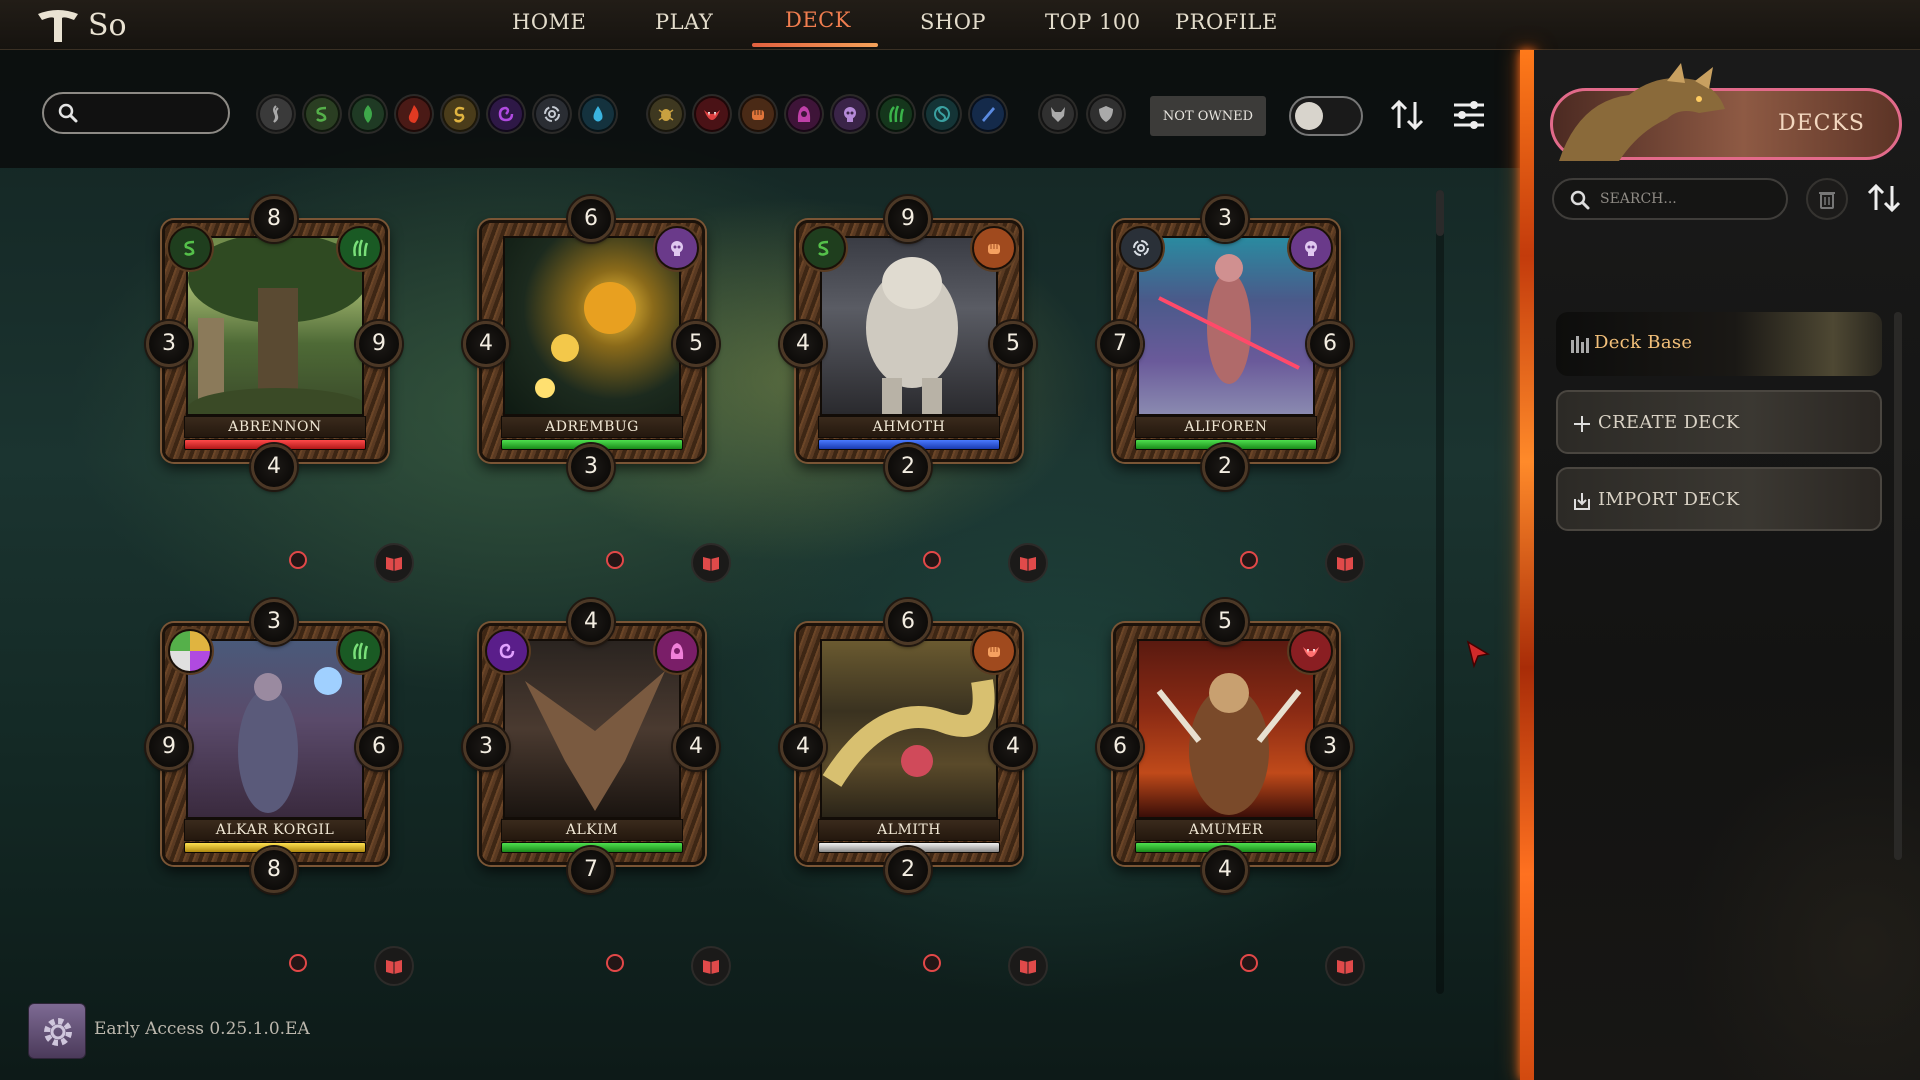  I want to click on stat-left: 9, so click(169, 747).